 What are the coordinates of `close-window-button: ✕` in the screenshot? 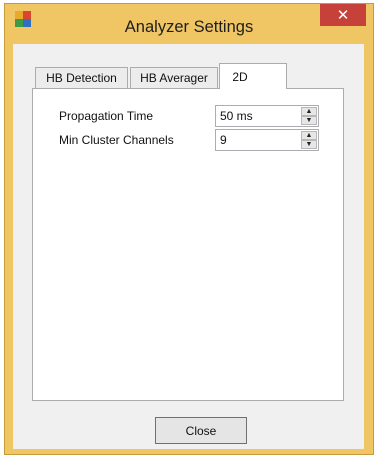 It's located at (343, 15).